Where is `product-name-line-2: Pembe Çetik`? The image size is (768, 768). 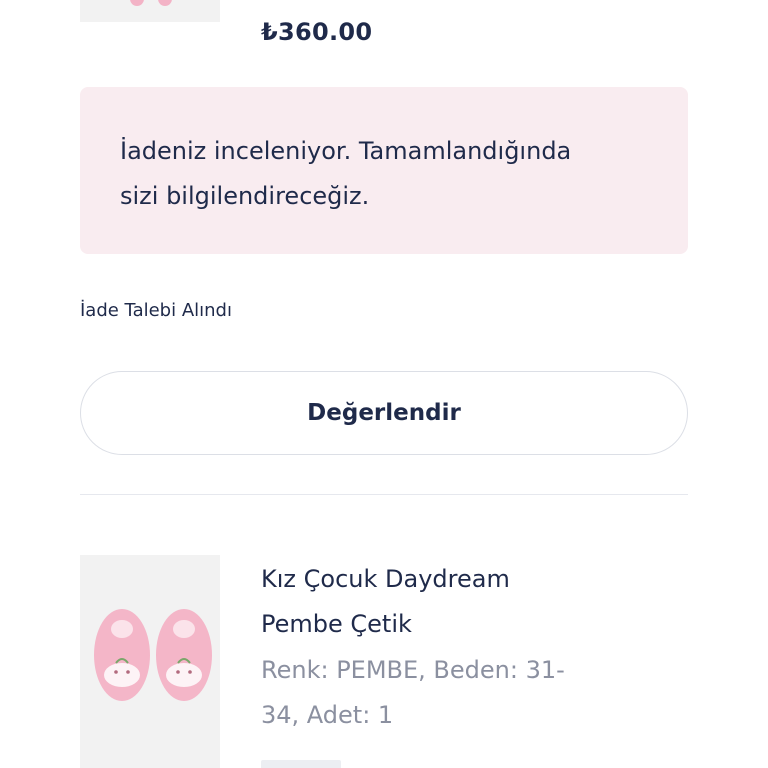
product-name-line-2: Pembe Çetik is located at coordinates (336, 624).